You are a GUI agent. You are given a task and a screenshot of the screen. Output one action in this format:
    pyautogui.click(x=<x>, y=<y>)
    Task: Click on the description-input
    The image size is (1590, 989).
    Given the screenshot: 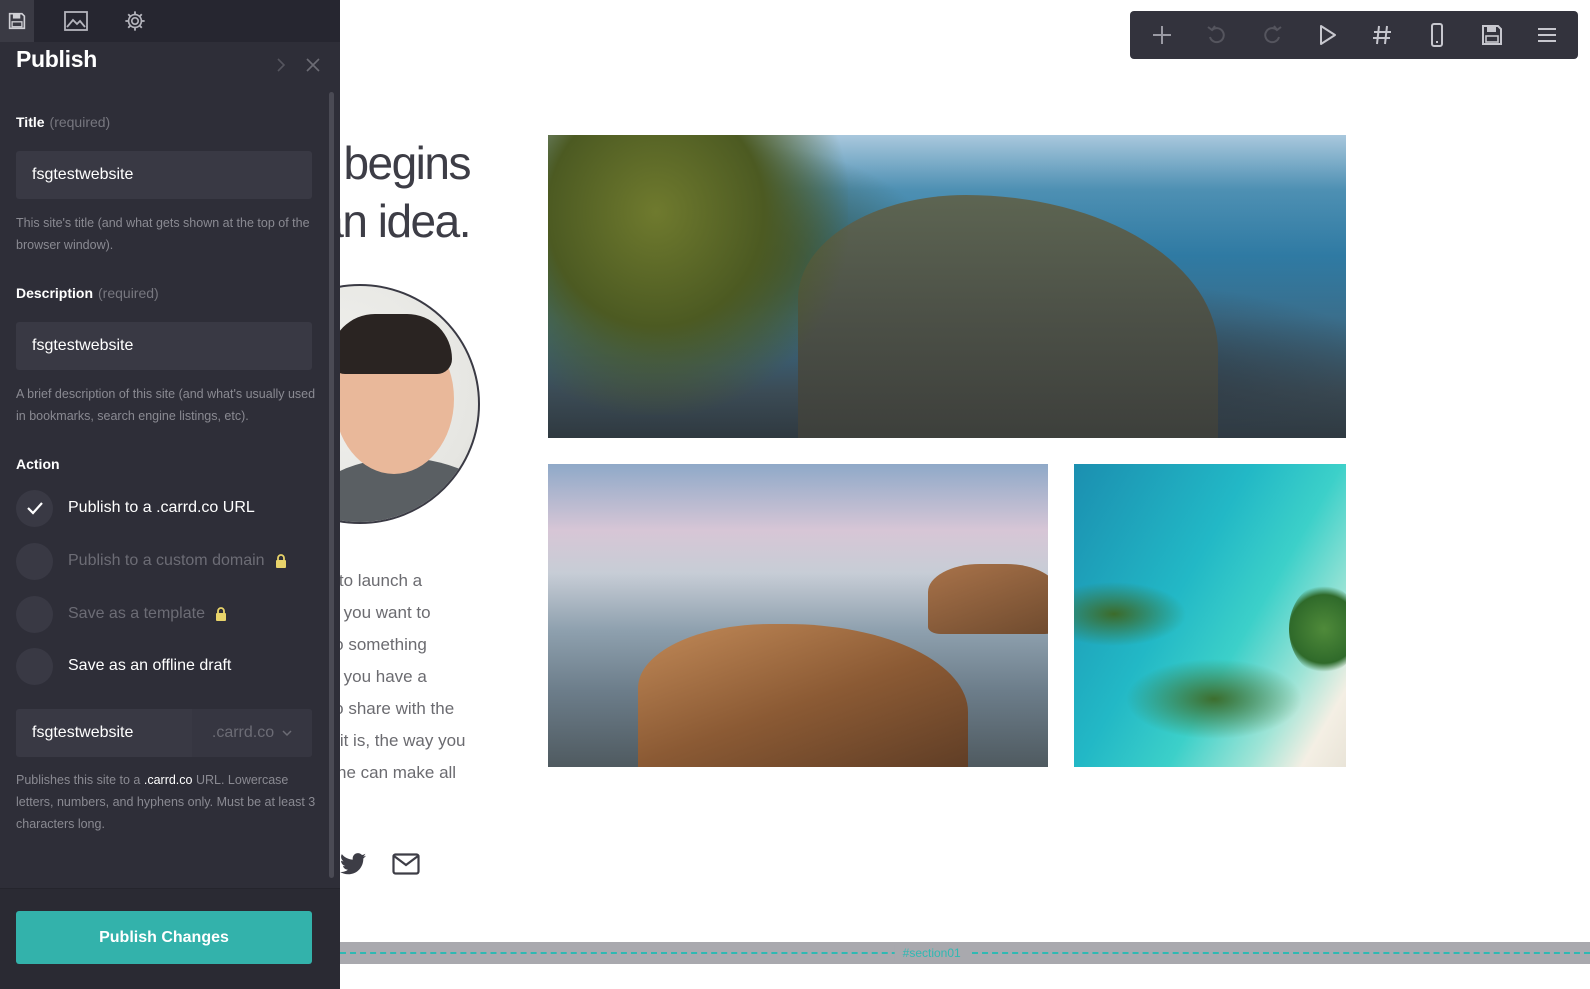 What is the action you would take?
    pyautogui.click(x=164, y=346)
    